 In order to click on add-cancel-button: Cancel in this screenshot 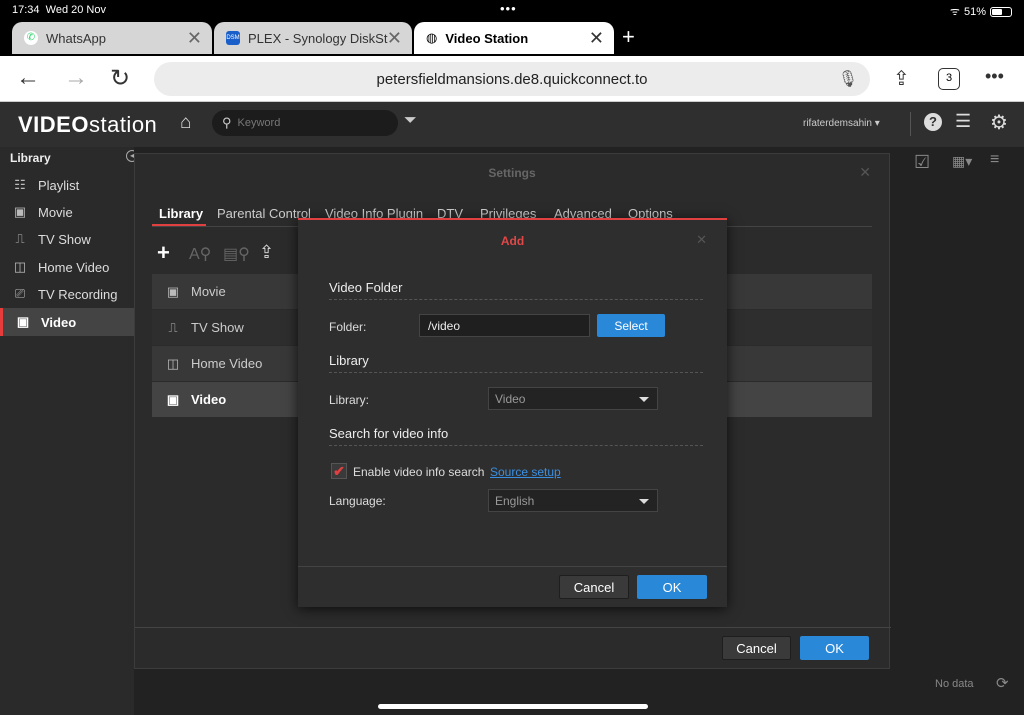, I will do `click(594, 587)`.